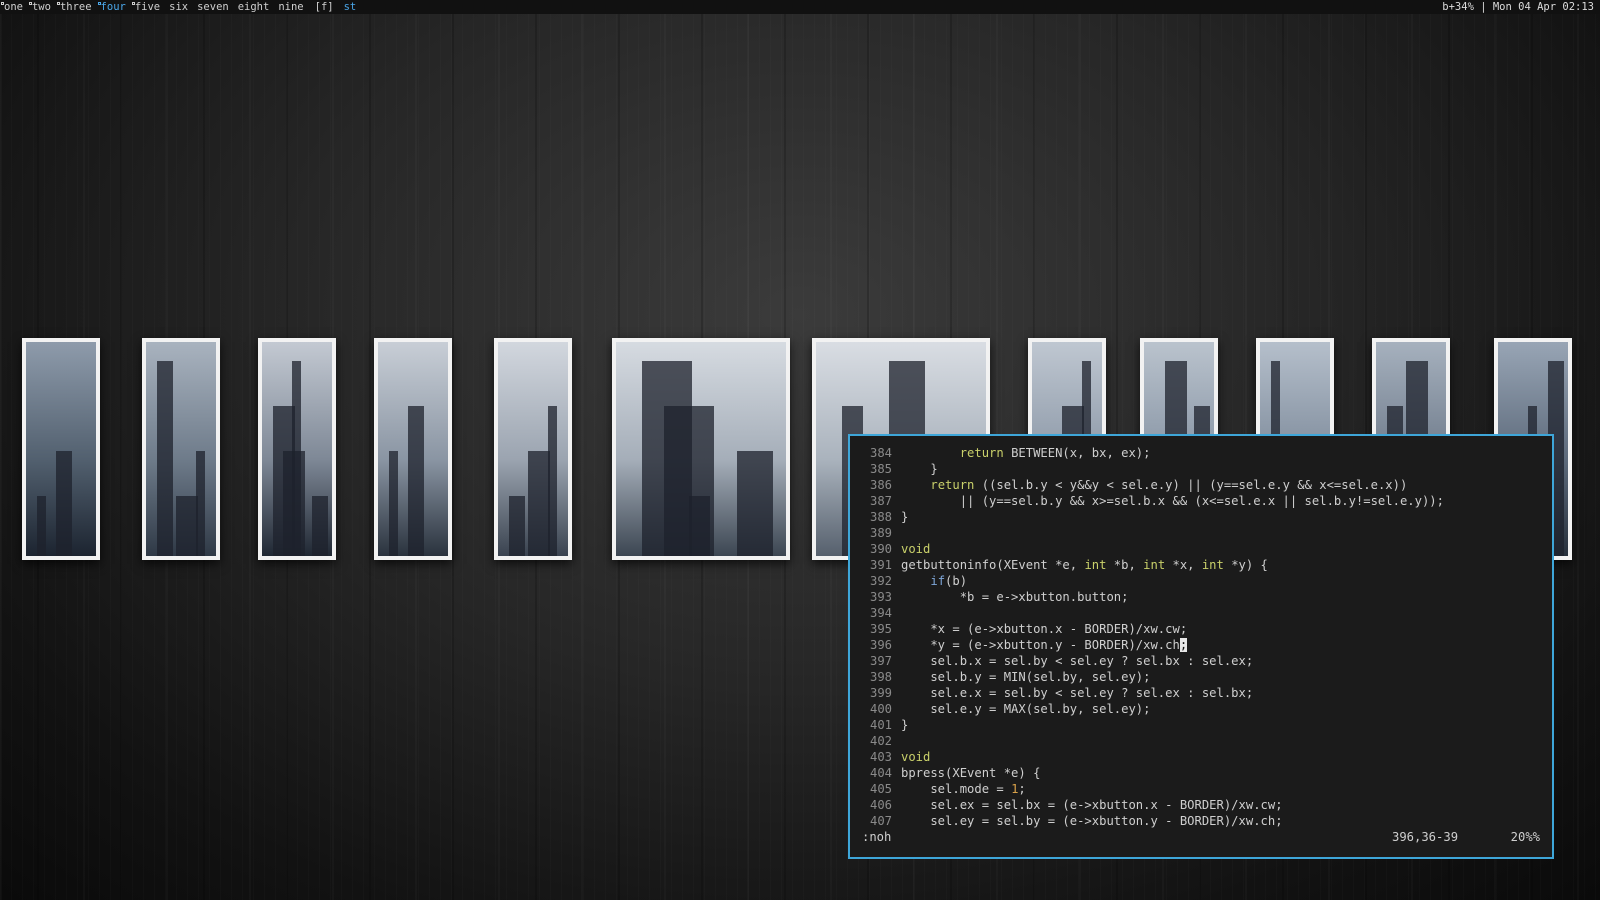  I want to click on keyword: if, so click(938, 581).